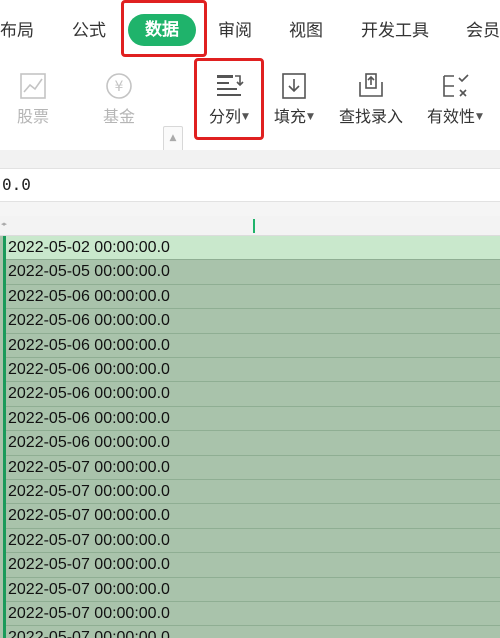 The width and height of the screenshot is (500, 638). Describe the element at coordinates (33, 86) in the screenshot. I see `stock-chart-icon` at that location.